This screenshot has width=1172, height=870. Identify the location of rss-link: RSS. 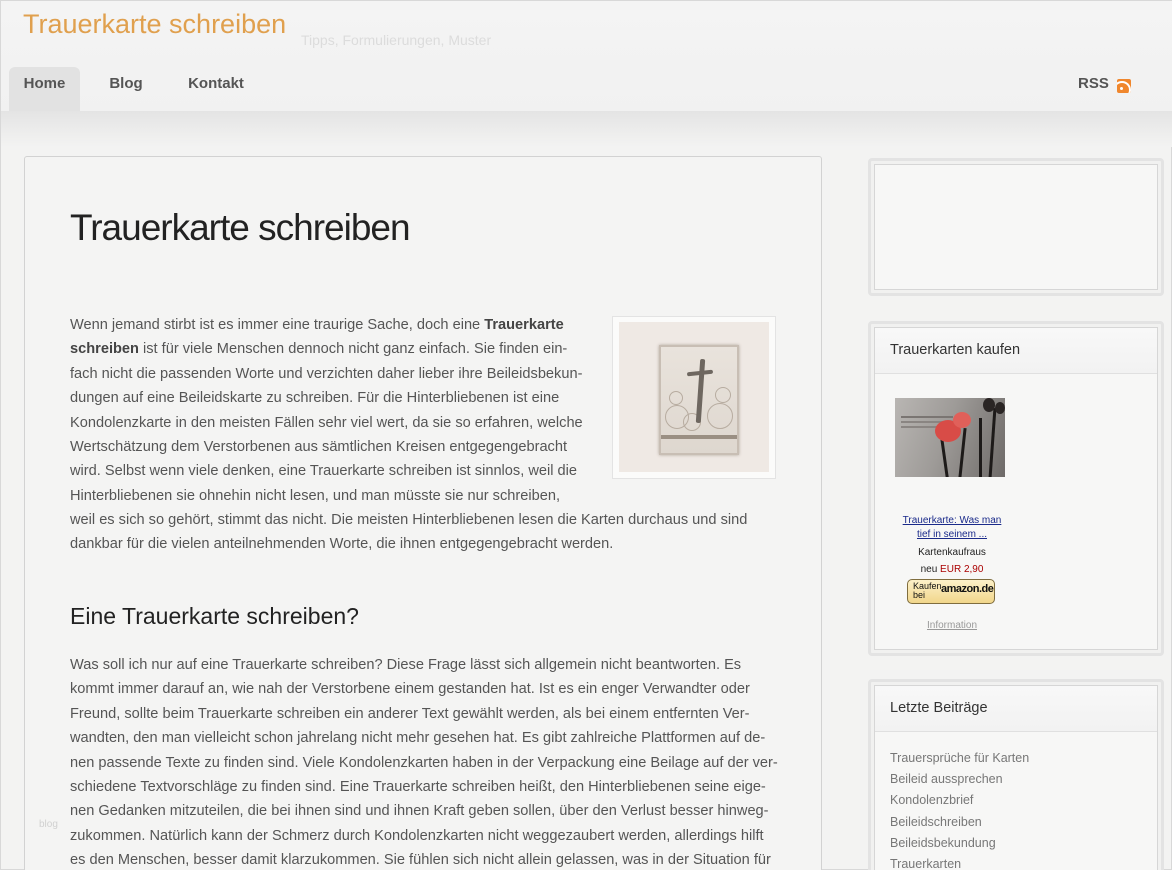
(1093, 83).